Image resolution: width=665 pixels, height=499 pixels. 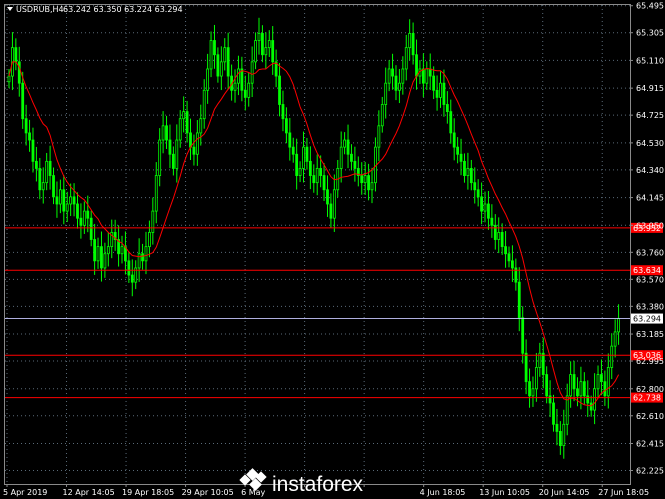 What do you see at coordinates (650, 443) in the screenshot?
I see `y-tick-label: 62.415` at bounding box center [650, 443].